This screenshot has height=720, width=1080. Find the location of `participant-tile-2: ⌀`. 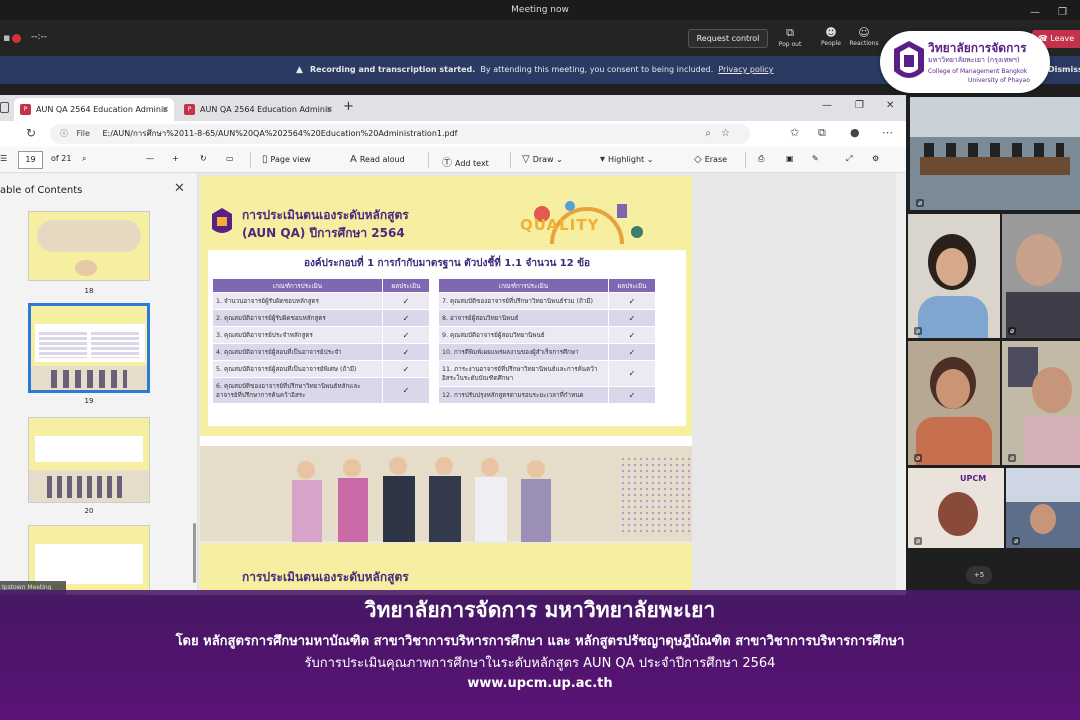

participant-tile-2: ⌀ is located at coordinates (1041, 276).